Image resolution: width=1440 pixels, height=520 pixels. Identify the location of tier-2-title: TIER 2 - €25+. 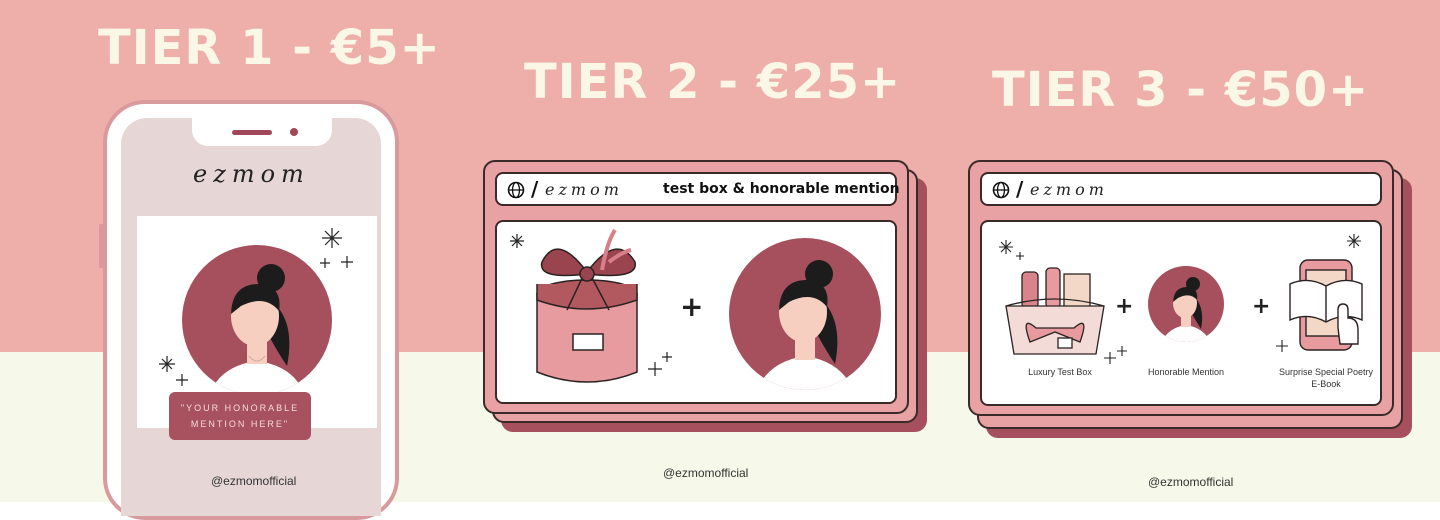
(713, 82).